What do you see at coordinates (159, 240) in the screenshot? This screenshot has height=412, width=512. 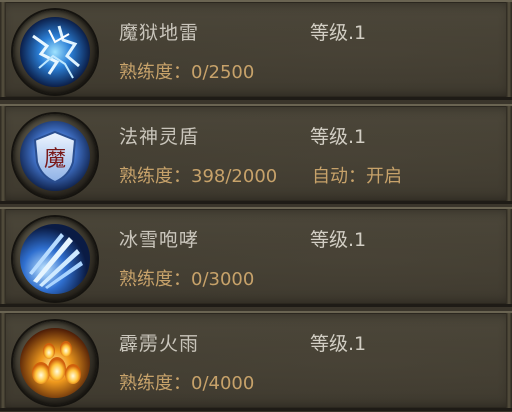 I see `skill-name: 冰雪咆哮` at bounding box center [159, 240].